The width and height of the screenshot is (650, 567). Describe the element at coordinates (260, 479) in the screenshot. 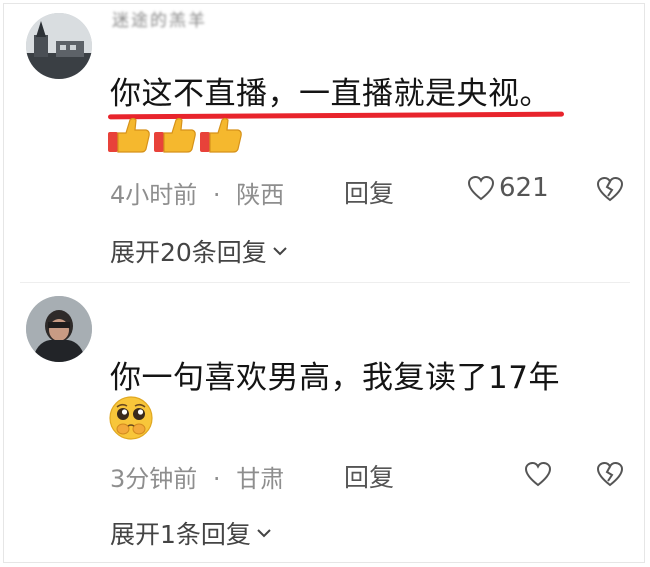

I see `comment-location: 甘肃` at that location.